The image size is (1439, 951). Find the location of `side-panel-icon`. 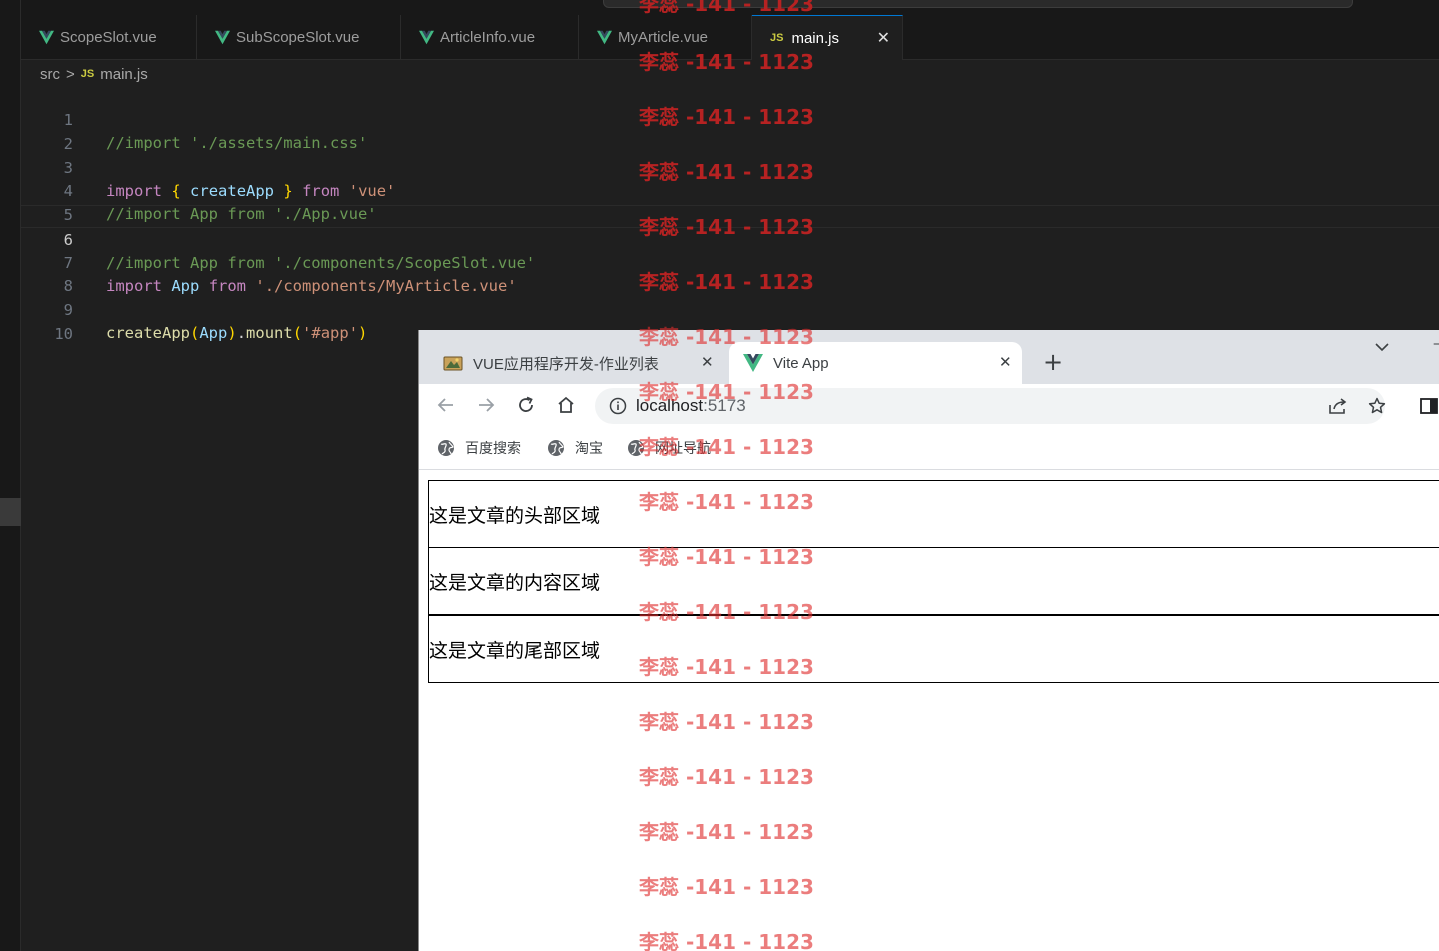

side-panel-icon is located at coordinates (1429, 408).